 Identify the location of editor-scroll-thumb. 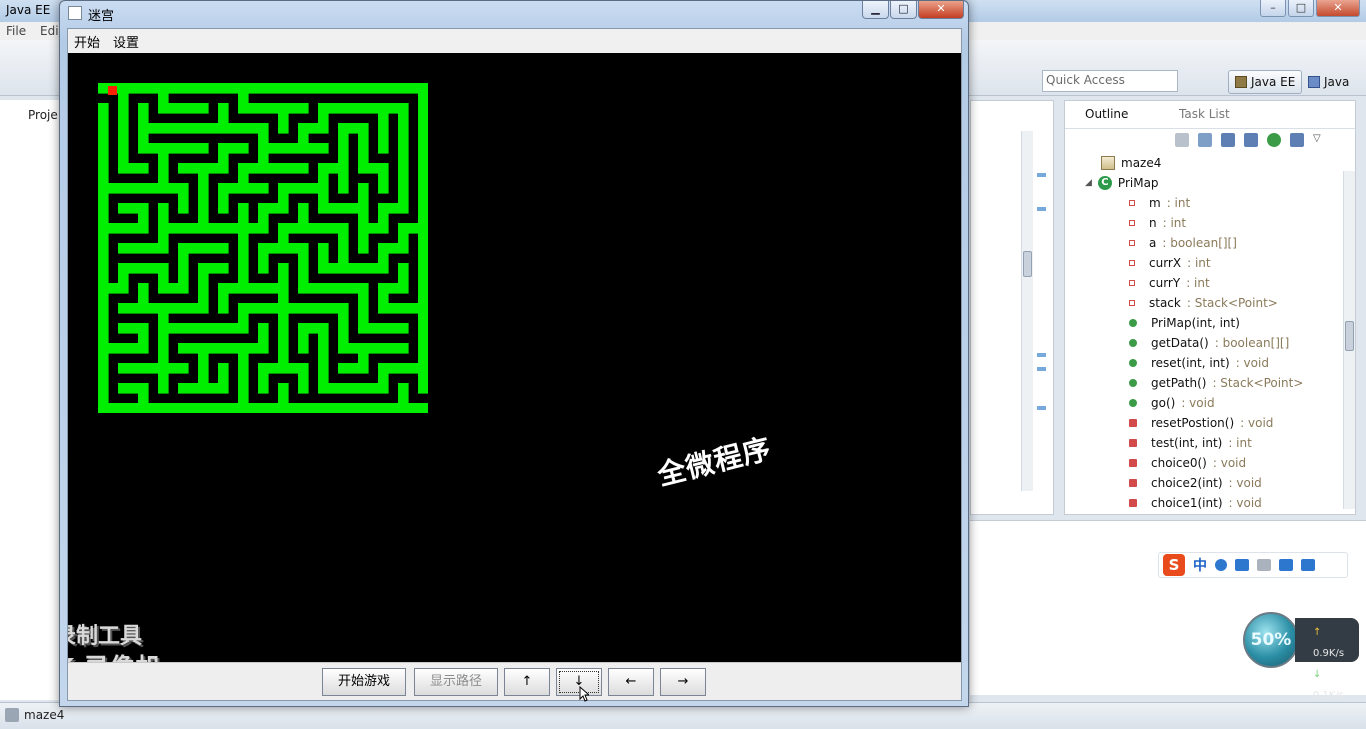
(1027, 264).